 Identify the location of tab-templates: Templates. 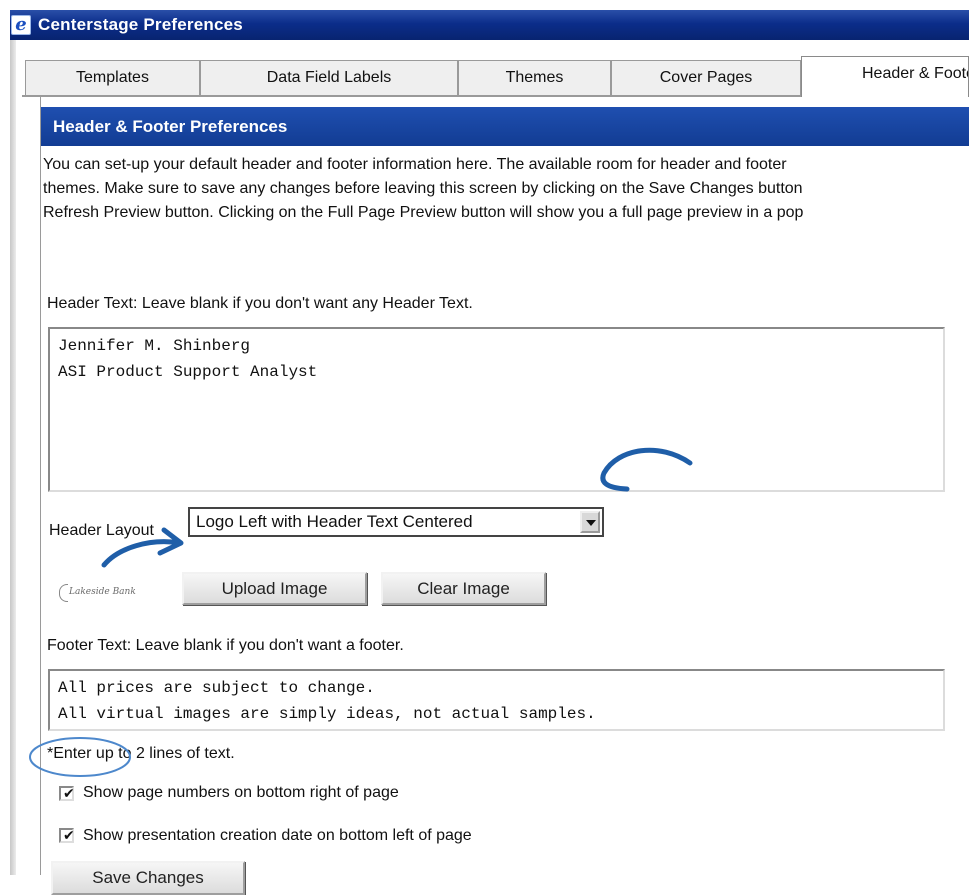
(112, 78).